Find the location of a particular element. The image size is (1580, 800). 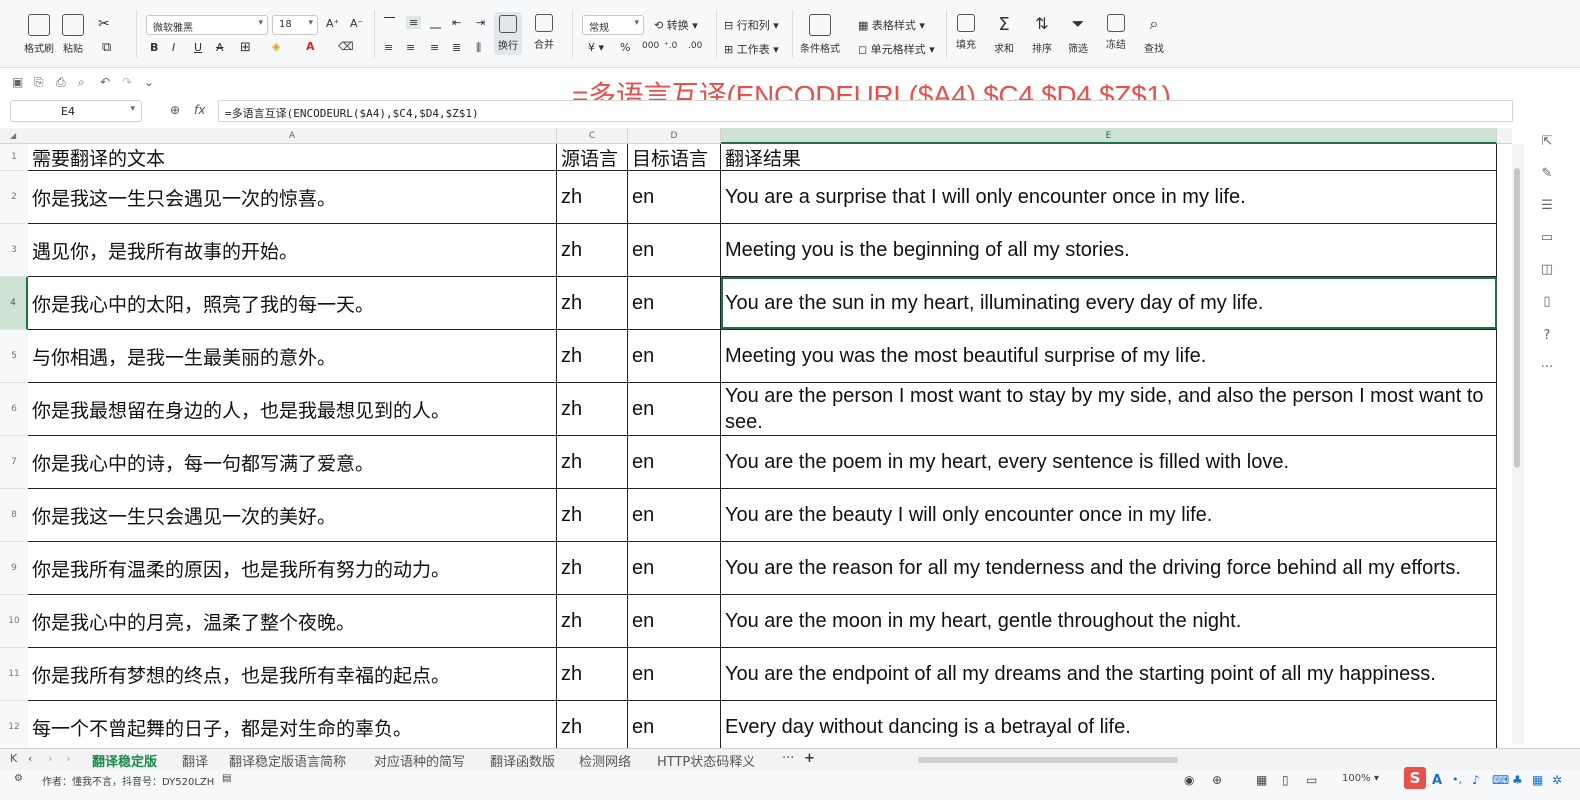

sheet-tab-4: 翻译函数版 is located at coordinates (522, 760).